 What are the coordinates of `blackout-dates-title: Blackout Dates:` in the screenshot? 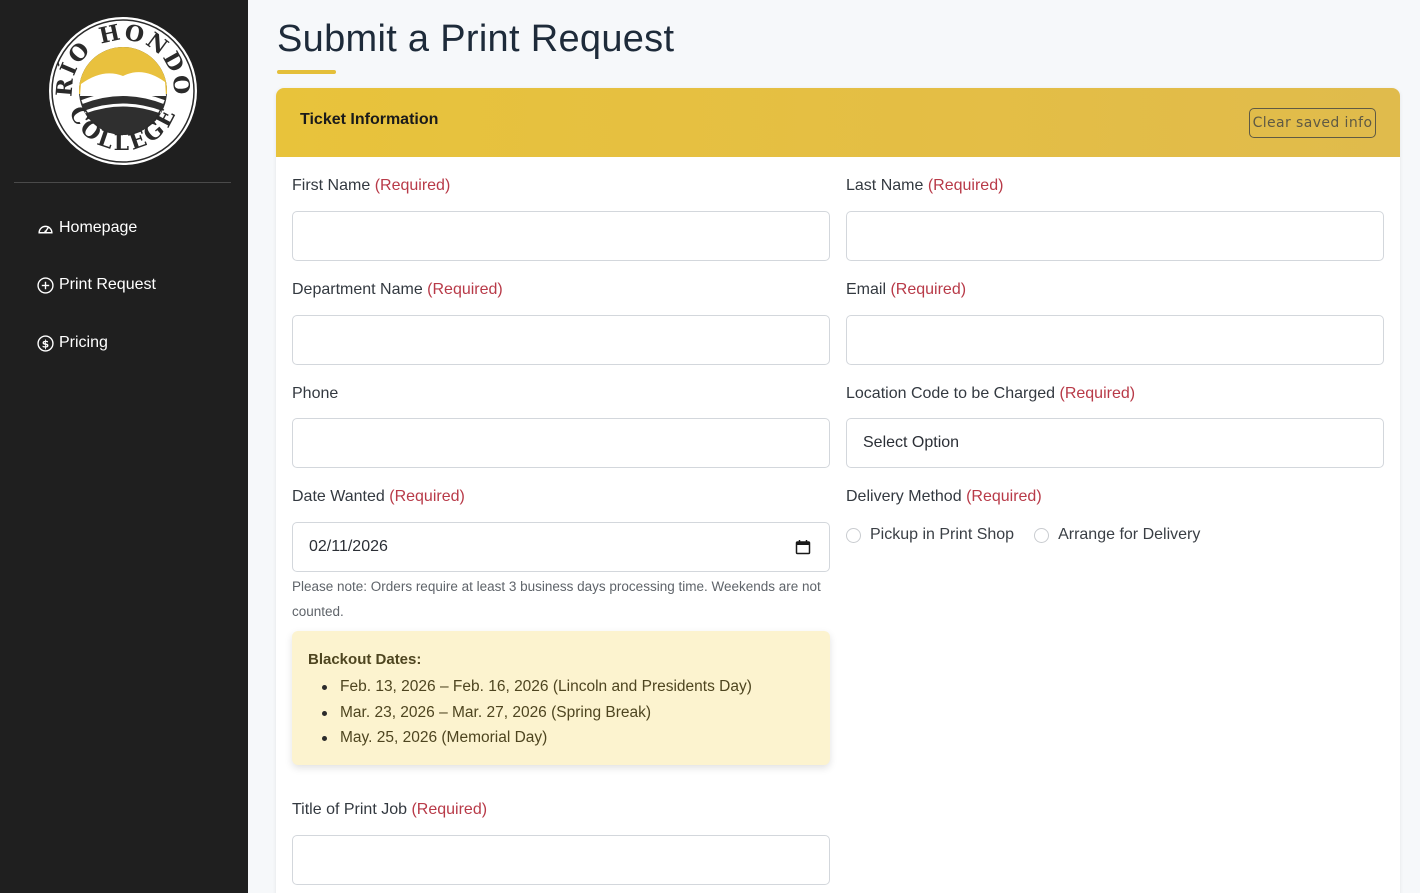 It's located at (365, 659).